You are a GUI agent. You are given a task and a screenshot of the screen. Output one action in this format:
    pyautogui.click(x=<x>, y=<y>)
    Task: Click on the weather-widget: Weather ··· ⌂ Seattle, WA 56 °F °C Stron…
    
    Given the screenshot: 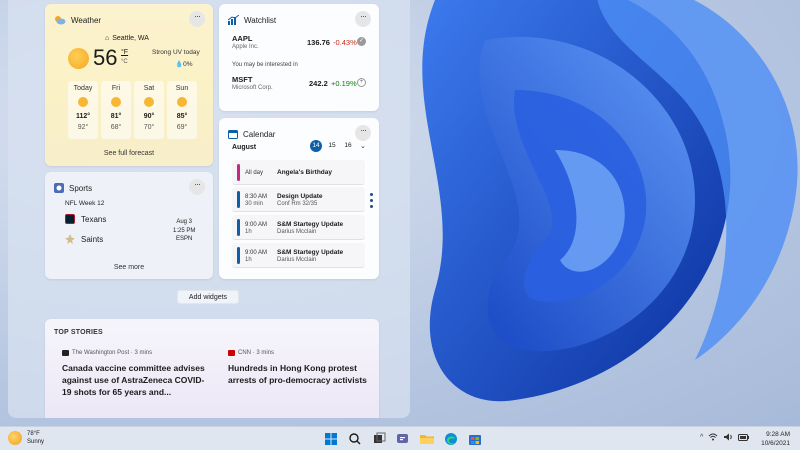 What is the action you would take?
    pyautogui.click(x=129, y=85)
    